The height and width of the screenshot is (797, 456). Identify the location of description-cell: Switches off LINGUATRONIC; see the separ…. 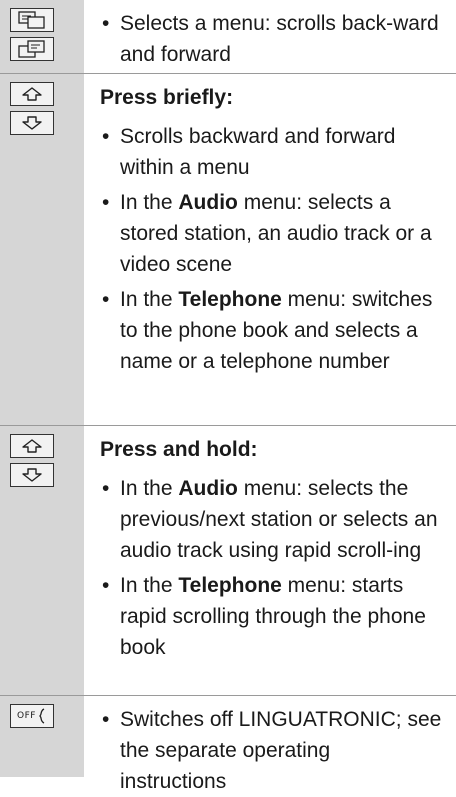
(270, 744).